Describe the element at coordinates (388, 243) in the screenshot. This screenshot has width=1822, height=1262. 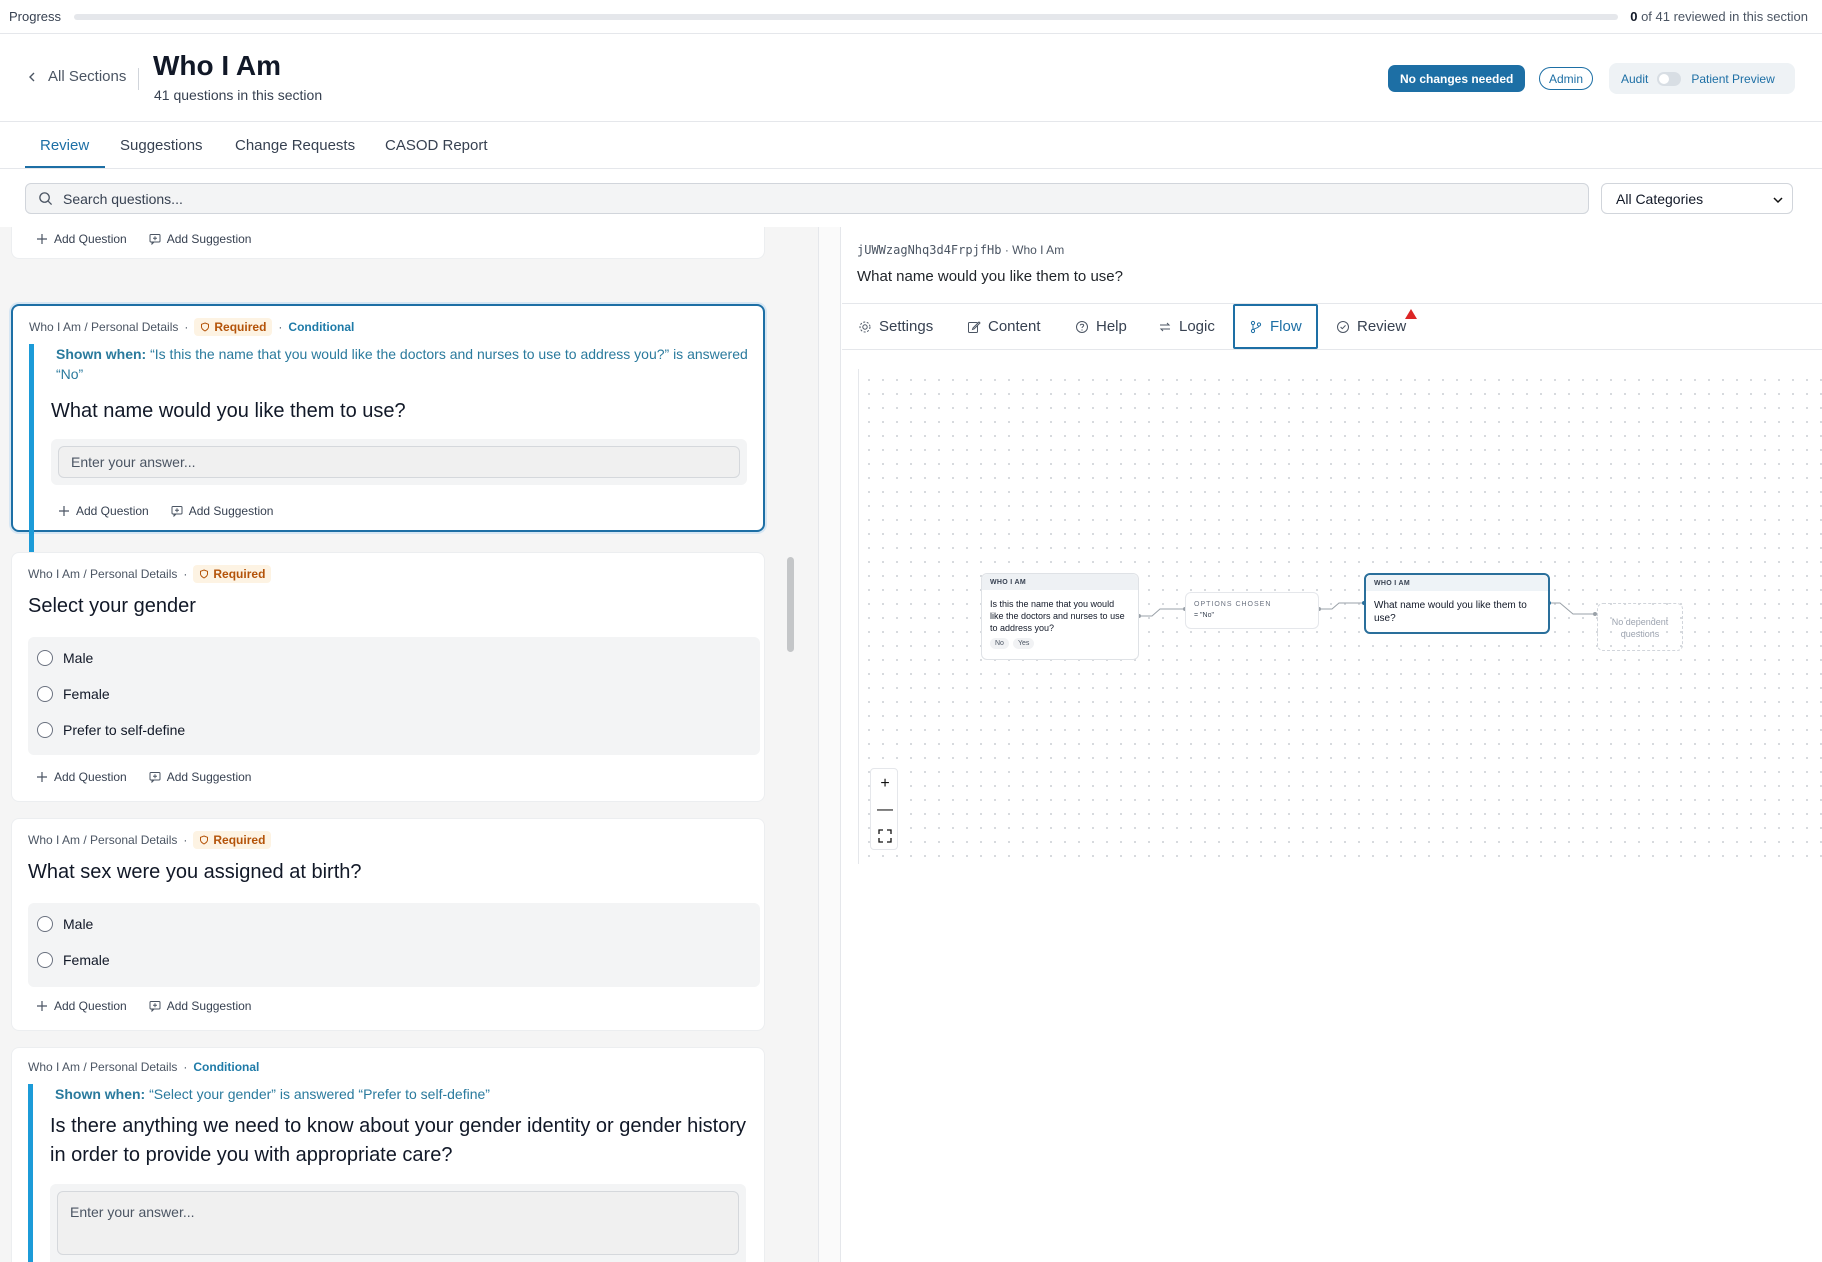
I see `question-card: Add Question Add Suggestion` at that location.